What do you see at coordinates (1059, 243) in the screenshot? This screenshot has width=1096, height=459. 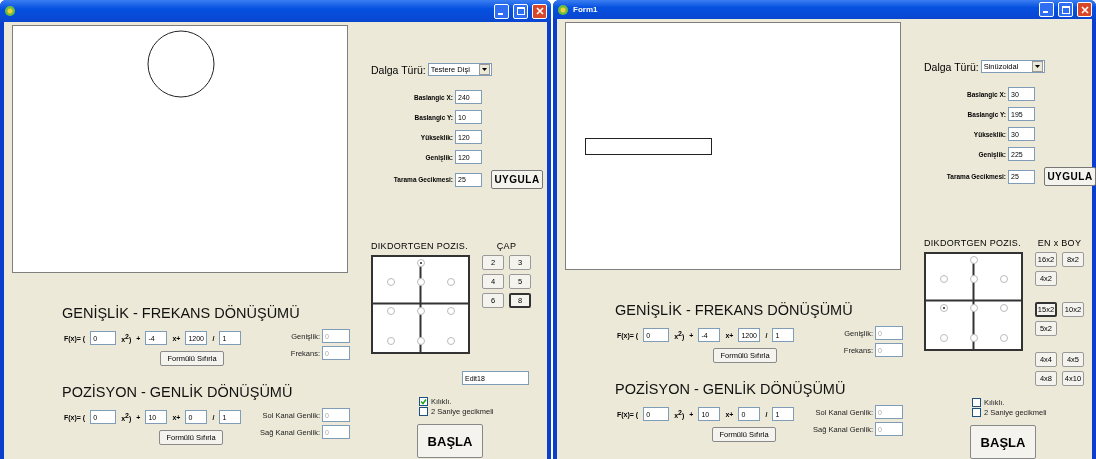 I see `size-title: EN x BOY` at bounding box center [1059, 243].